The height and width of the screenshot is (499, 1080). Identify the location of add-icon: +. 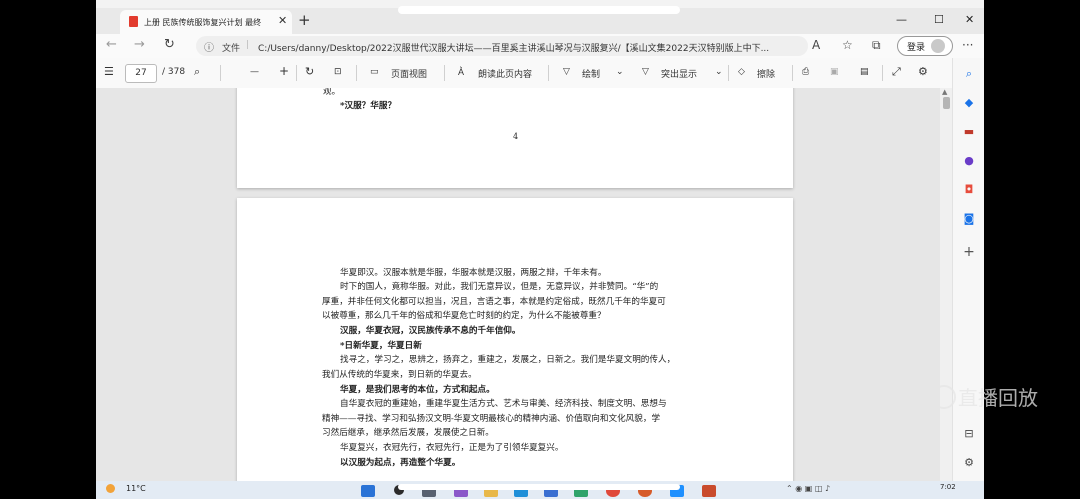
(969, 252).